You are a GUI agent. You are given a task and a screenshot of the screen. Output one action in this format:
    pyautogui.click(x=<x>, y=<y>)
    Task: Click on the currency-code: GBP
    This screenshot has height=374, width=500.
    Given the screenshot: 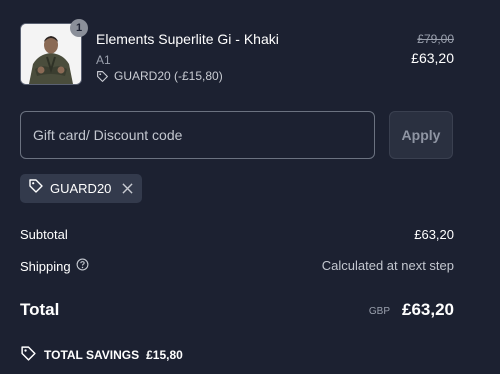 What is the action you would take?
    pyautogui.click(x=379, y=311)
    